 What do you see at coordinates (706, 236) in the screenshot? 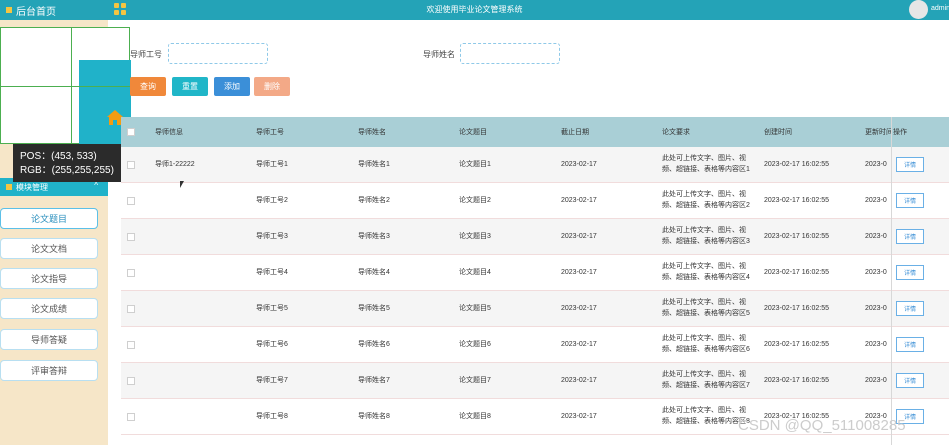
I see `cell-requirements: 此处可上传文字、图片、视 频、超链接、表格等内容区3` at bounding box center [706, 236].